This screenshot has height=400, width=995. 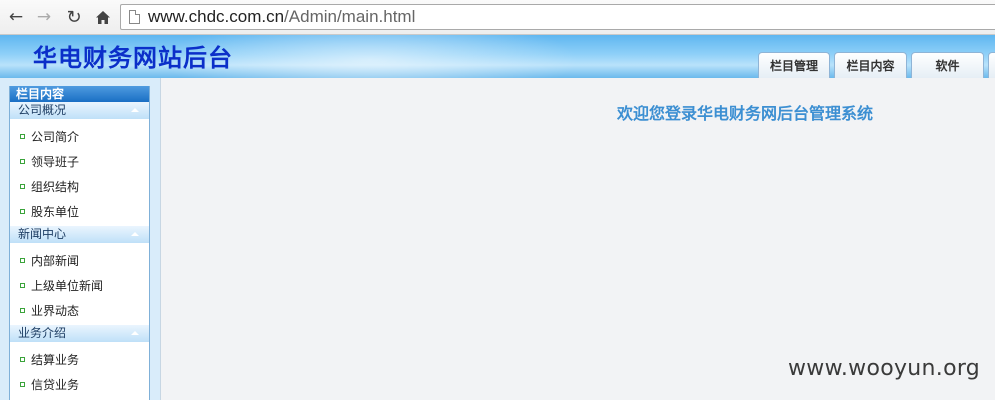 I want to click on sidebar-group-label: 公司概况, so click(x=42, y=110).